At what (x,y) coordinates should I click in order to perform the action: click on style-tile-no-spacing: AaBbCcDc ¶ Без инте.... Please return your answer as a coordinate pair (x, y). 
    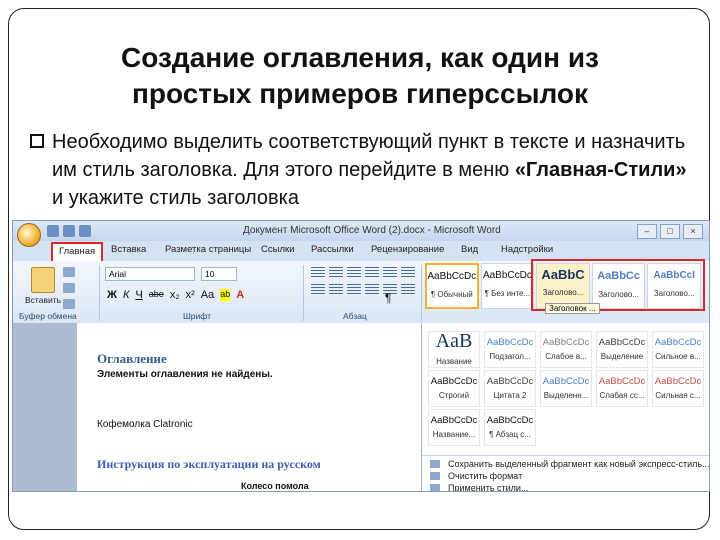
    Looking at the image, I should click on (507, 286).